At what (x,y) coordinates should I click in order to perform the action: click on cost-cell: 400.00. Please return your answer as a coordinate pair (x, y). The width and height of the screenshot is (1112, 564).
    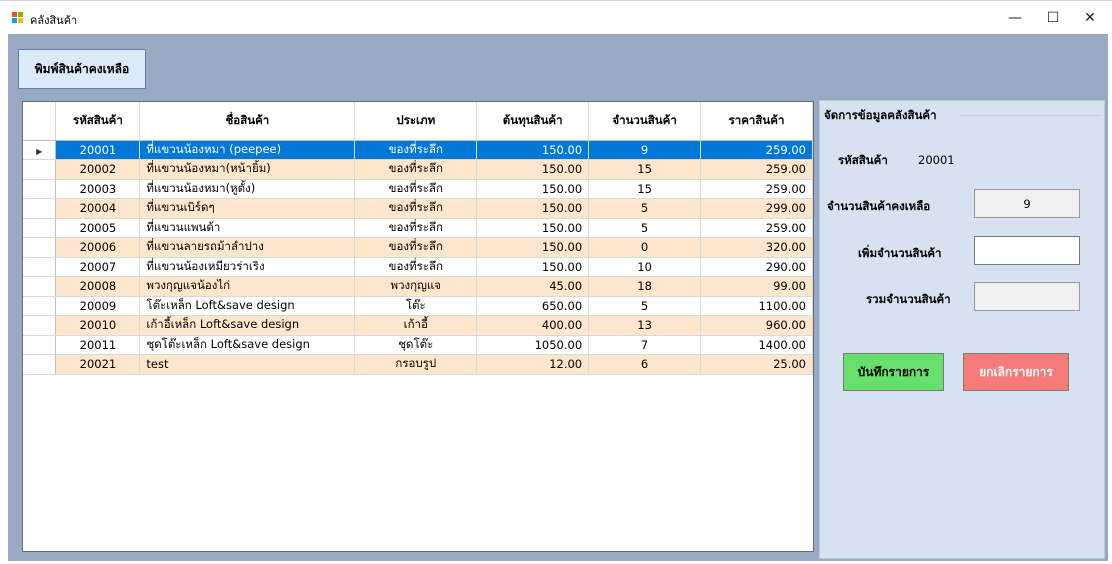
    Looking at the image, I should click on (533, 325).